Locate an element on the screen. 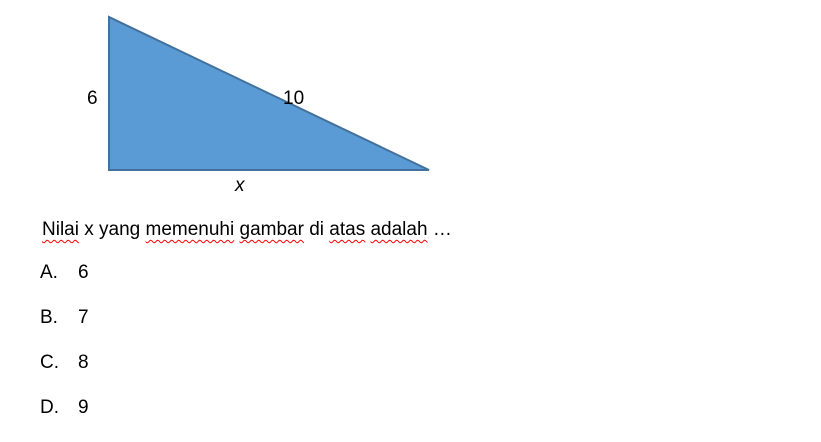  option-letter: D. is located at coordinates (49, 407).